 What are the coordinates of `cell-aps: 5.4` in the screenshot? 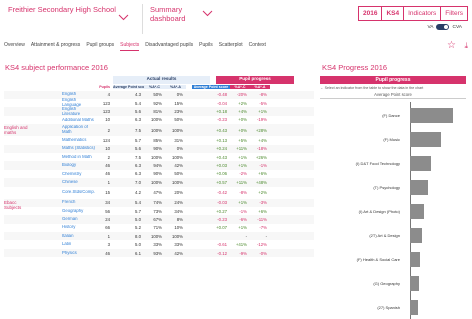 It's located at (138, 103).